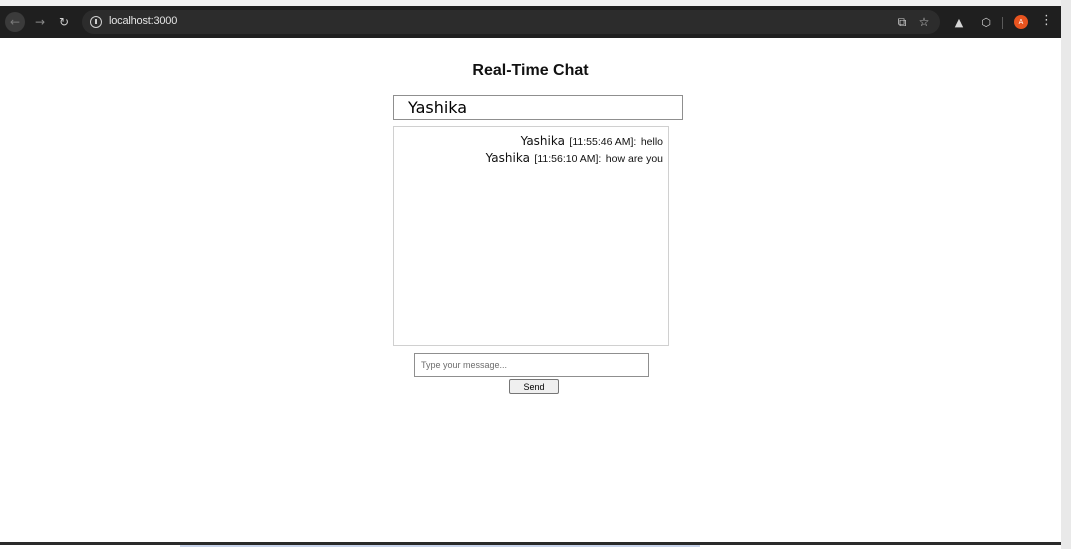  I want to click on username-input, so click(538, 107).